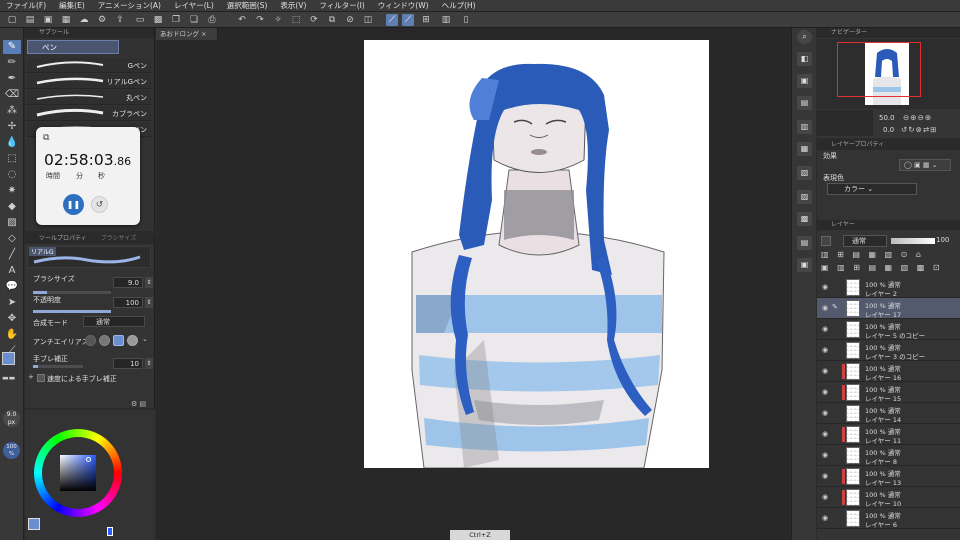 This screenshot has width=960, height=540. I want to click on antialias-strong, so click(132, 340).